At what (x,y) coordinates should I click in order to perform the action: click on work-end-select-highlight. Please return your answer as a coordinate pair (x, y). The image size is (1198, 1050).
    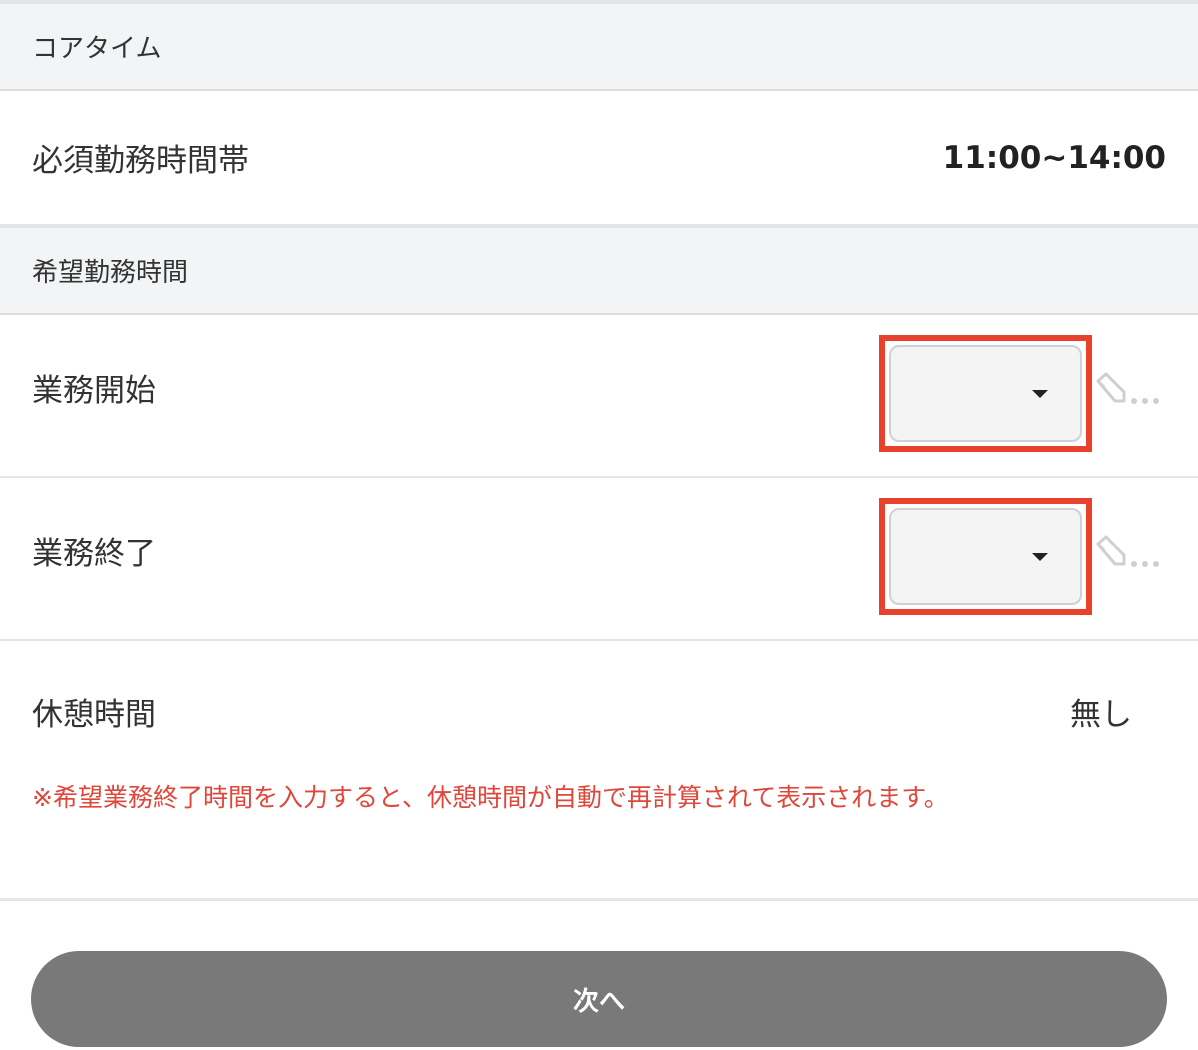
    Looking at the image, I should click on (985, 556).